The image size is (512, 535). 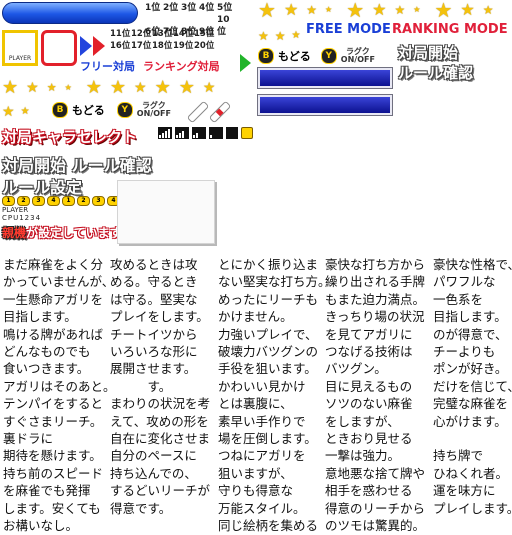 What do you see at coordinates (68, 201) in the screenshot?
I see `number-badge: 1` at bounding box center [68, 201].